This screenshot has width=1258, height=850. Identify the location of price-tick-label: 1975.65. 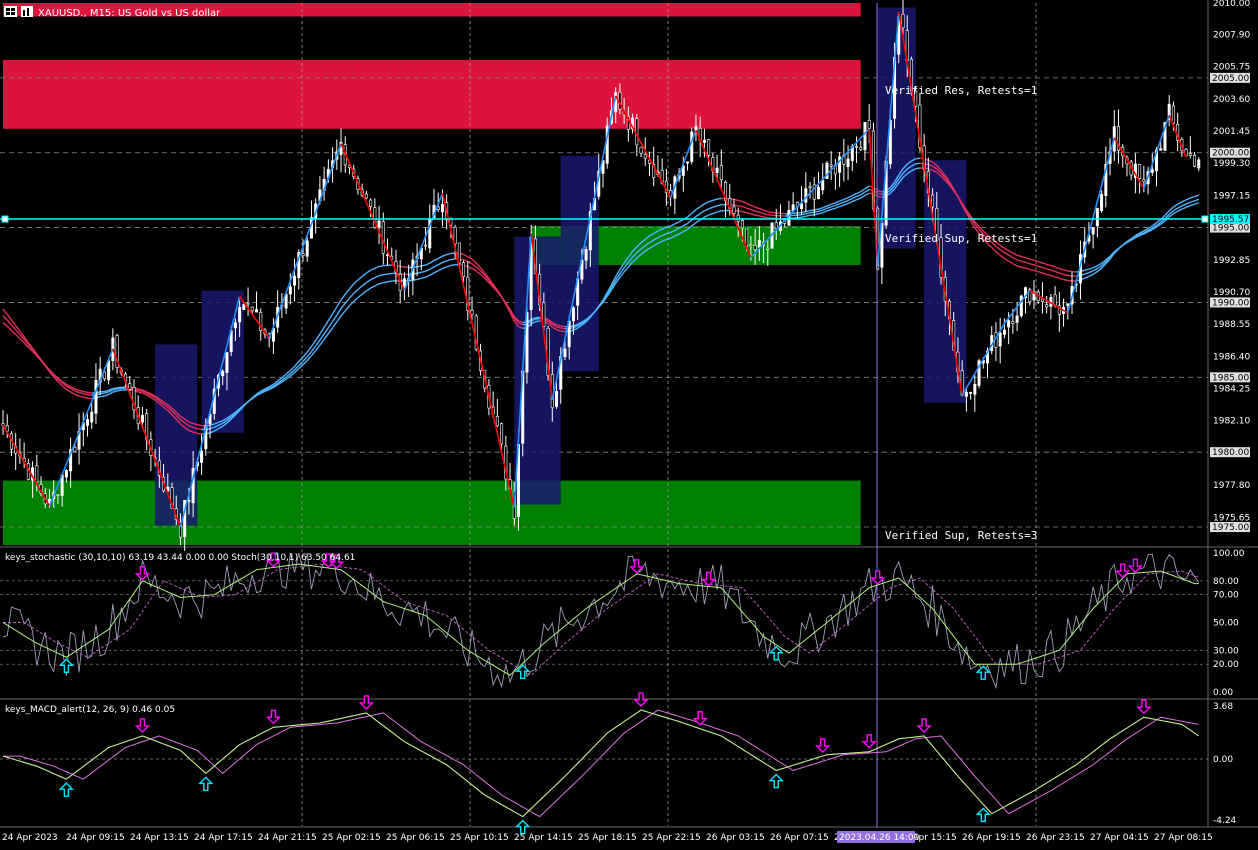
(1231, 518).